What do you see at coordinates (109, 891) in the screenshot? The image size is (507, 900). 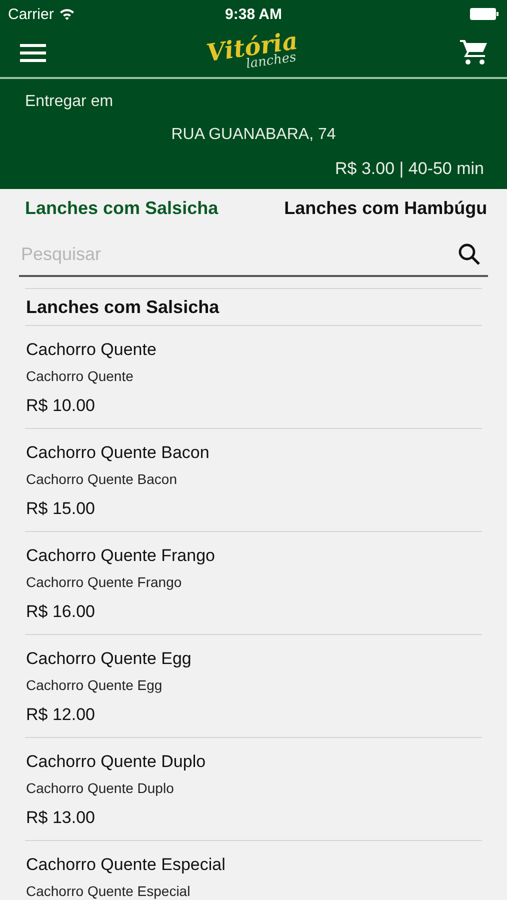 I see `item-description: Cachorro Quente Especial` at bounding box center [109, 891].